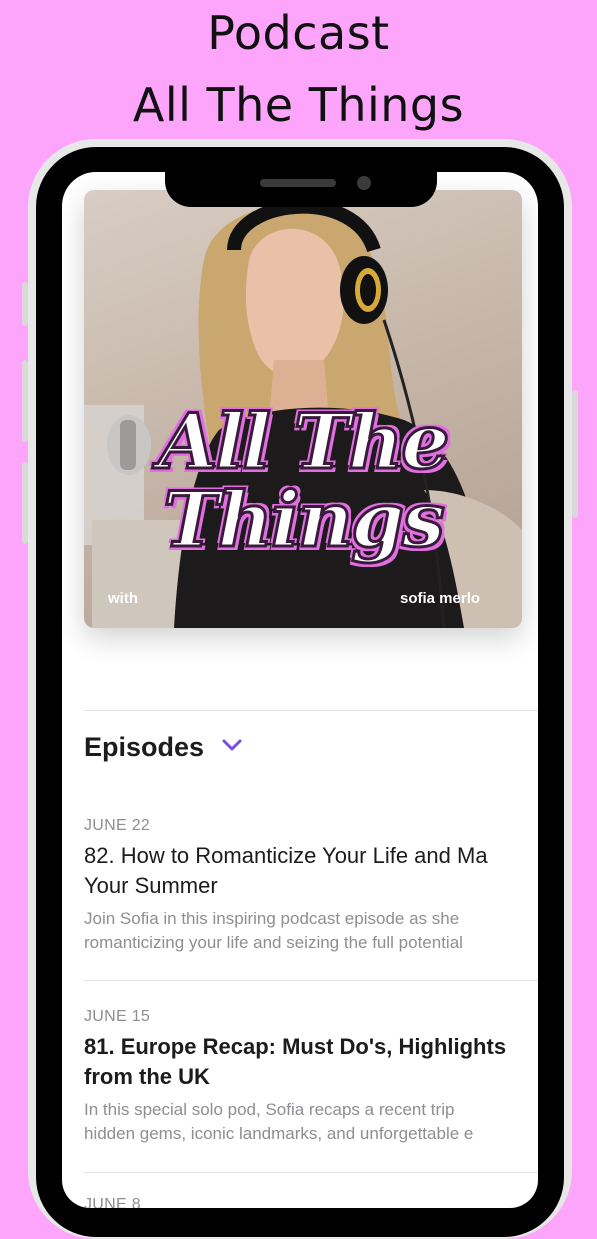 This screenshot has width=597, height=1239. What do you see at coordinates (123, 598) in the screenshot?
I see `cover-with-label: with` at bounding box center [123, 598].